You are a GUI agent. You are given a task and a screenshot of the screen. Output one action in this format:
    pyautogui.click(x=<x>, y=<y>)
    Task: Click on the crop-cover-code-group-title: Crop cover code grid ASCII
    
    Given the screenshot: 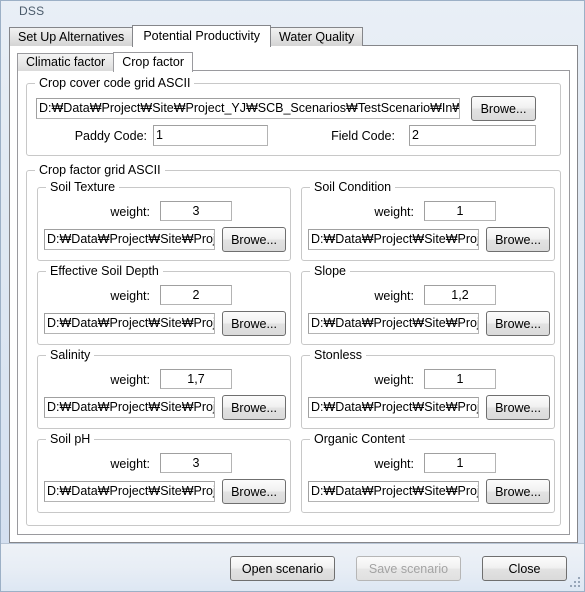 What is the action you would take?
    pyautogui.click(x=115, y=83)
    